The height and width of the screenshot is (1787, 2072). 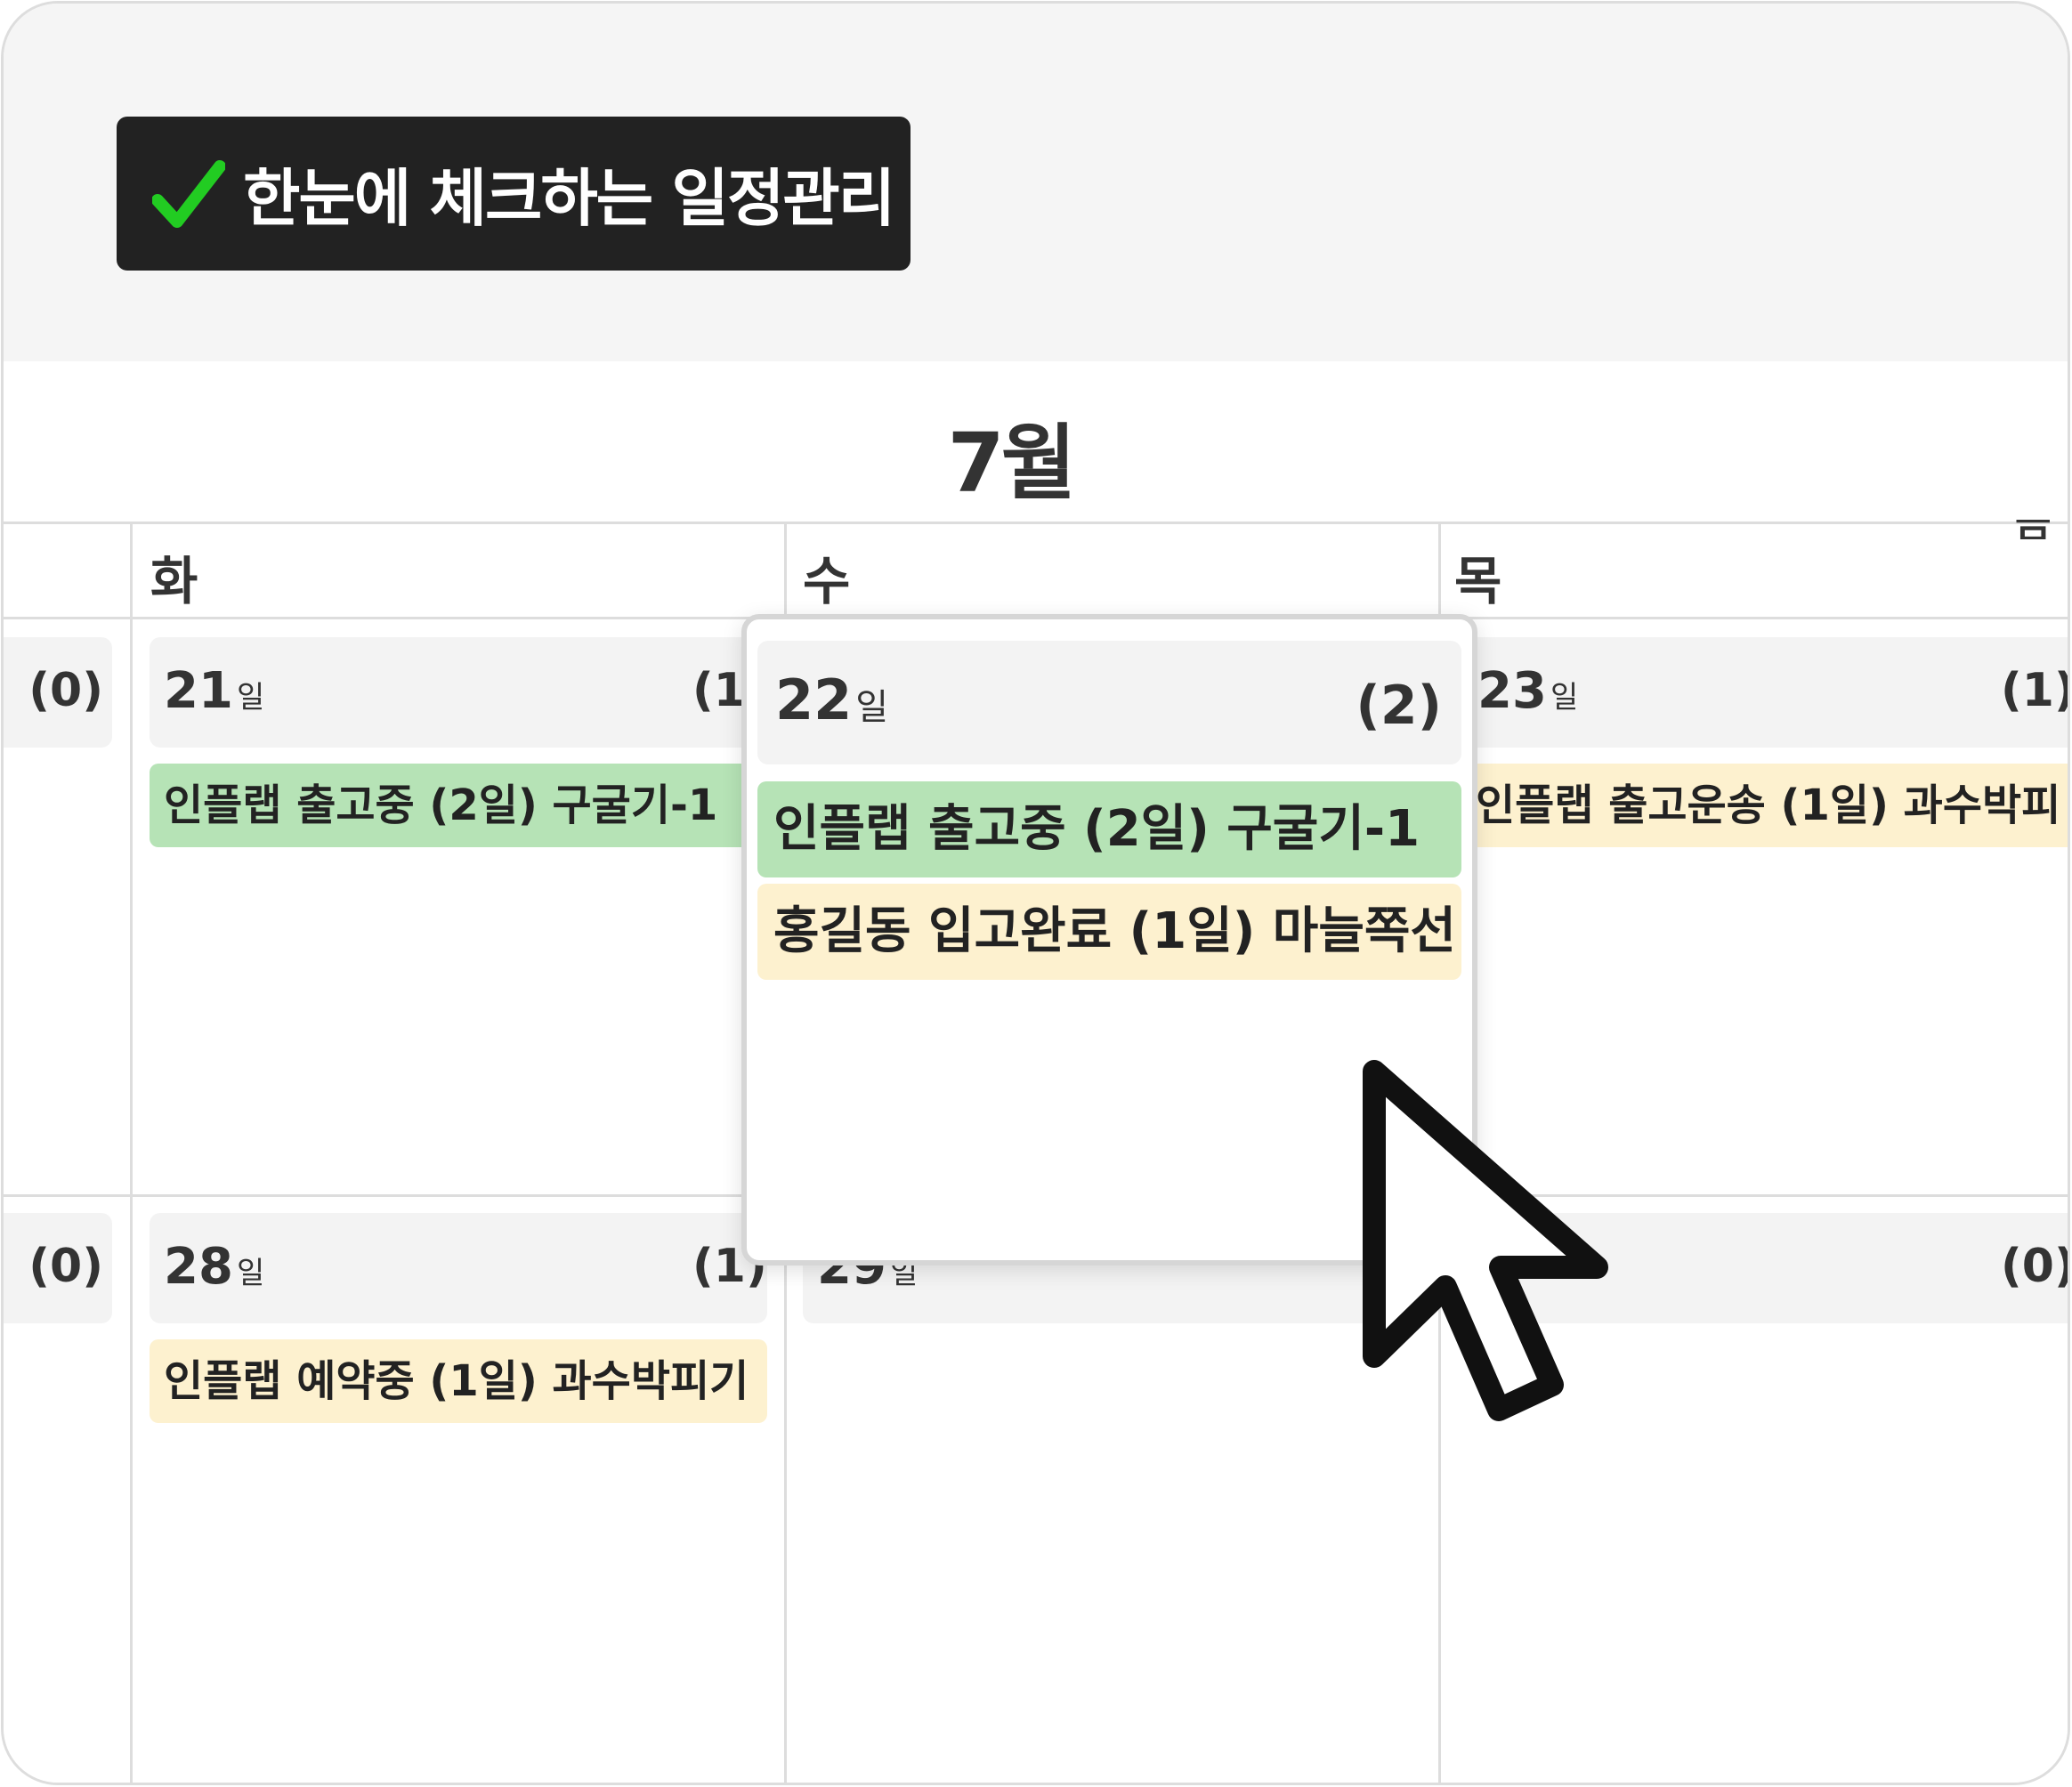 What do you see at coordinates (458, 1381) in the screenshot?
I see `event-item: 인플랩 예약중 (1일) 과수박피기` at bounding box center [458, 1381].